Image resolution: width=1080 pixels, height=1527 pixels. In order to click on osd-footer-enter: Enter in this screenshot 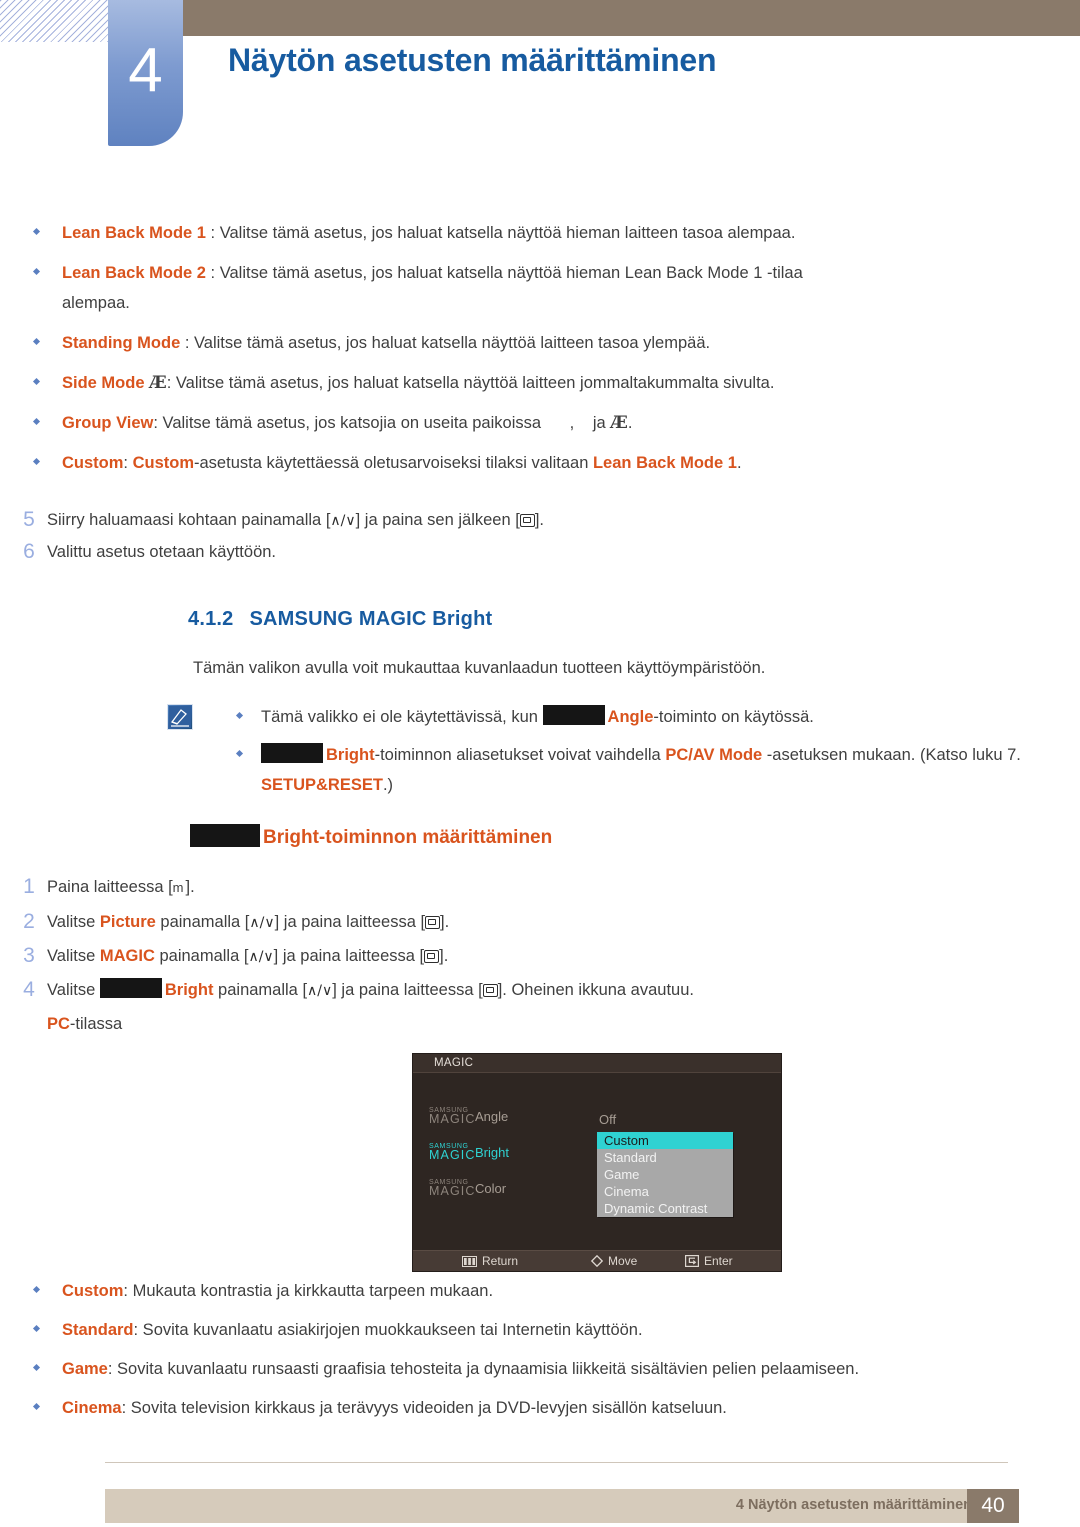, I will do `click(709, 1262)`.